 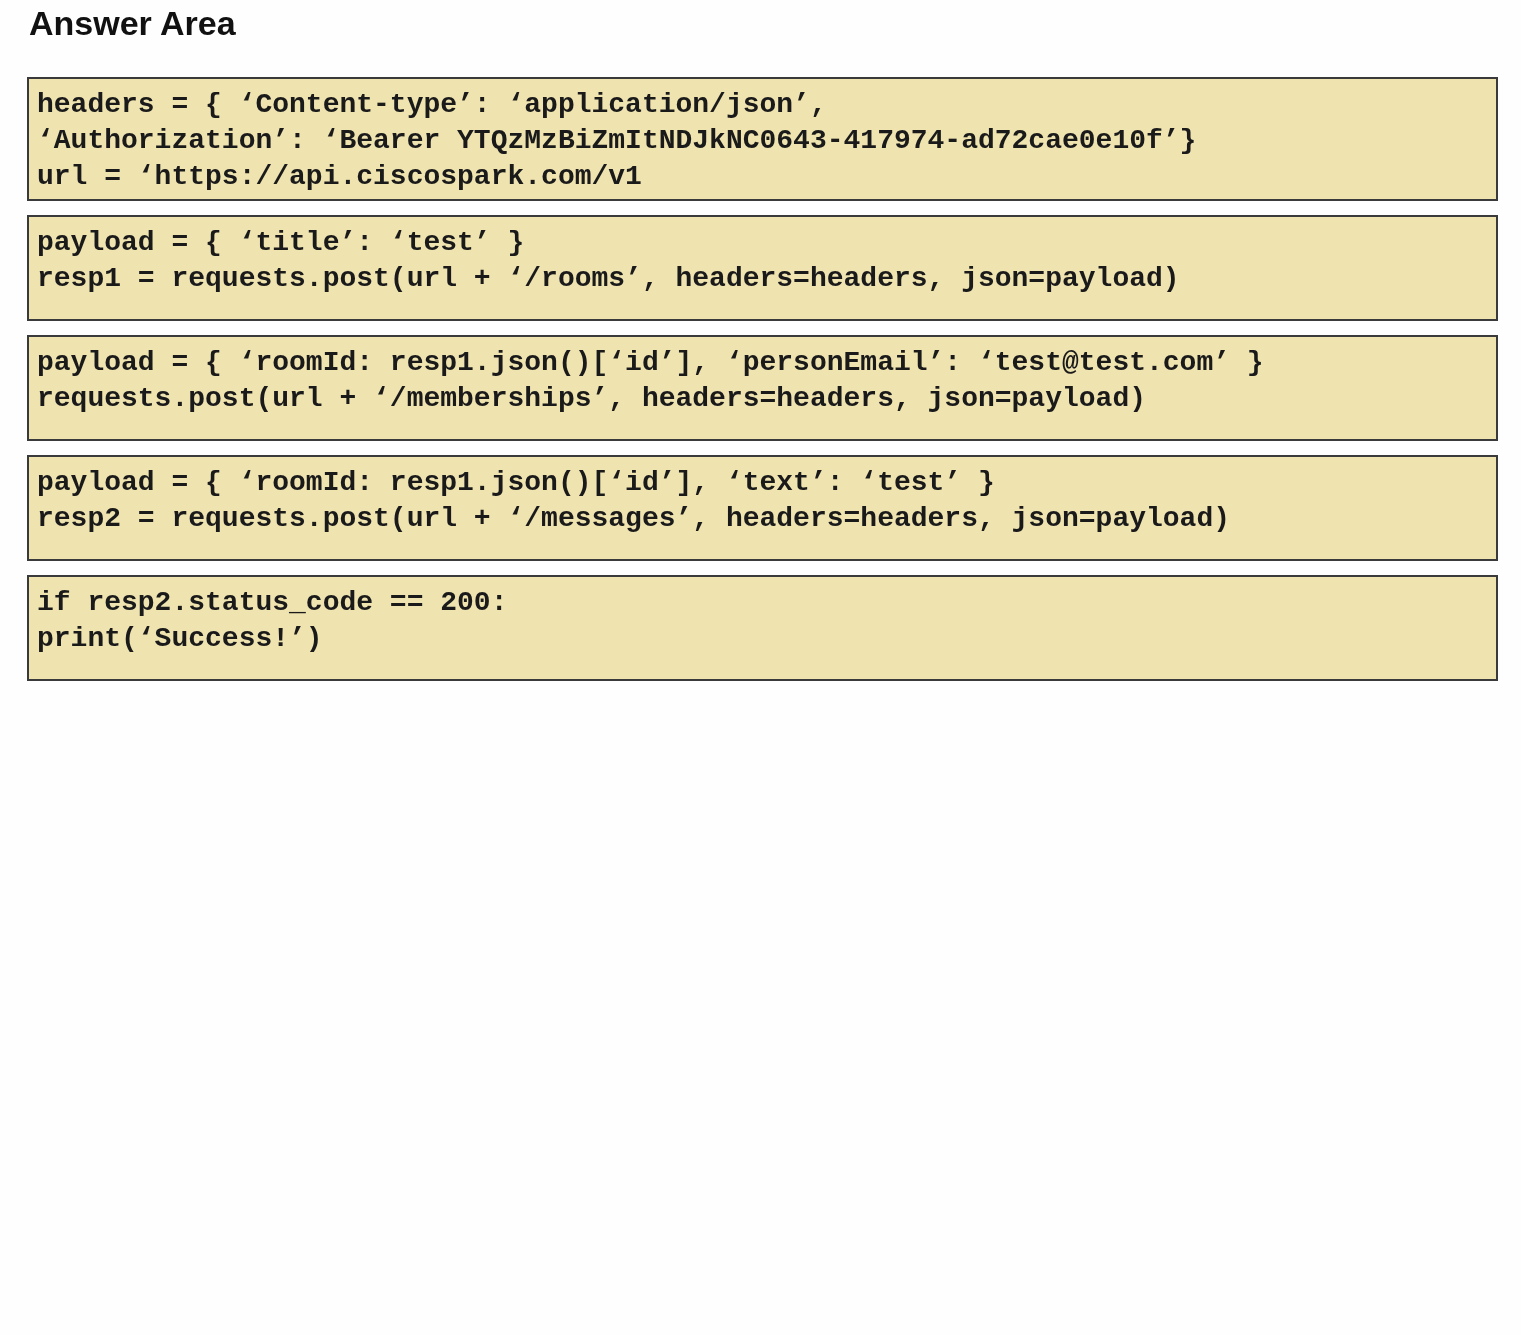 I want to click on code-line: resp2 = requests.post(url + ‘/messages’, headers=headers, json=payload), so click(x=634, y=519).